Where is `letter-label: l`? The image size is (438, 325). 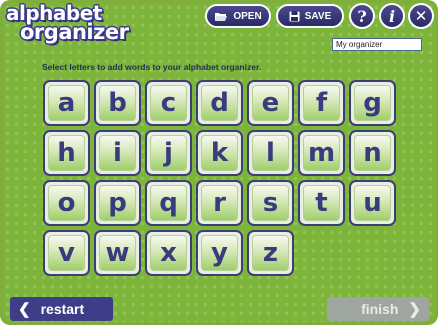 letter-label: l is located at coordinates (270, 153).